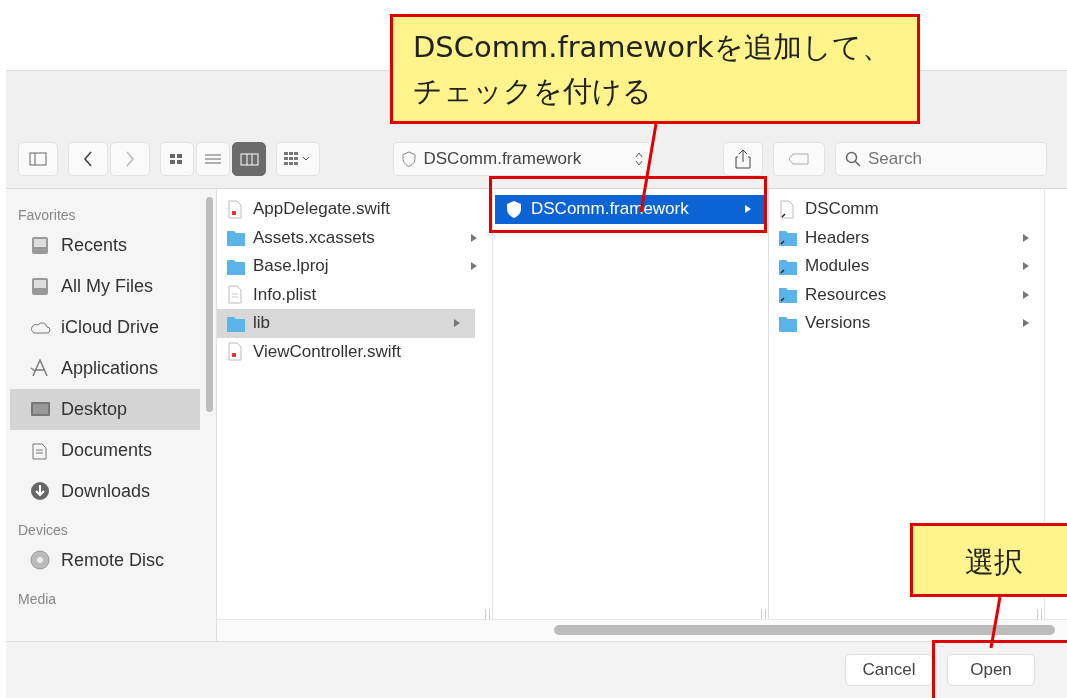 The width and height of the screenshot is (1067, 698). What do you see at coordinates (906, 266) in the screenshot?
I see `file-row: Modules` at bounding box center [906, 266].